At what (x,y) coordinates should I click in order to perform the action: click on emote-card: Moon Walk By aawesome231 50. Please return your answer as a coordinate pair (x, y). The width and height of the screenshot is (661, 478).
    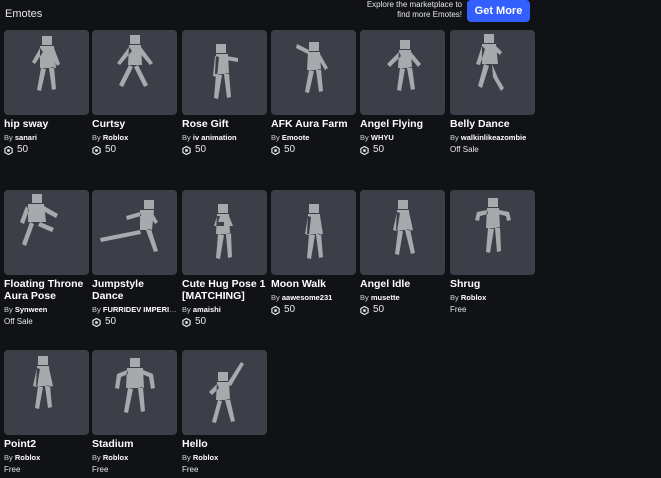
    Looking at the image, I should click on (313, 253).